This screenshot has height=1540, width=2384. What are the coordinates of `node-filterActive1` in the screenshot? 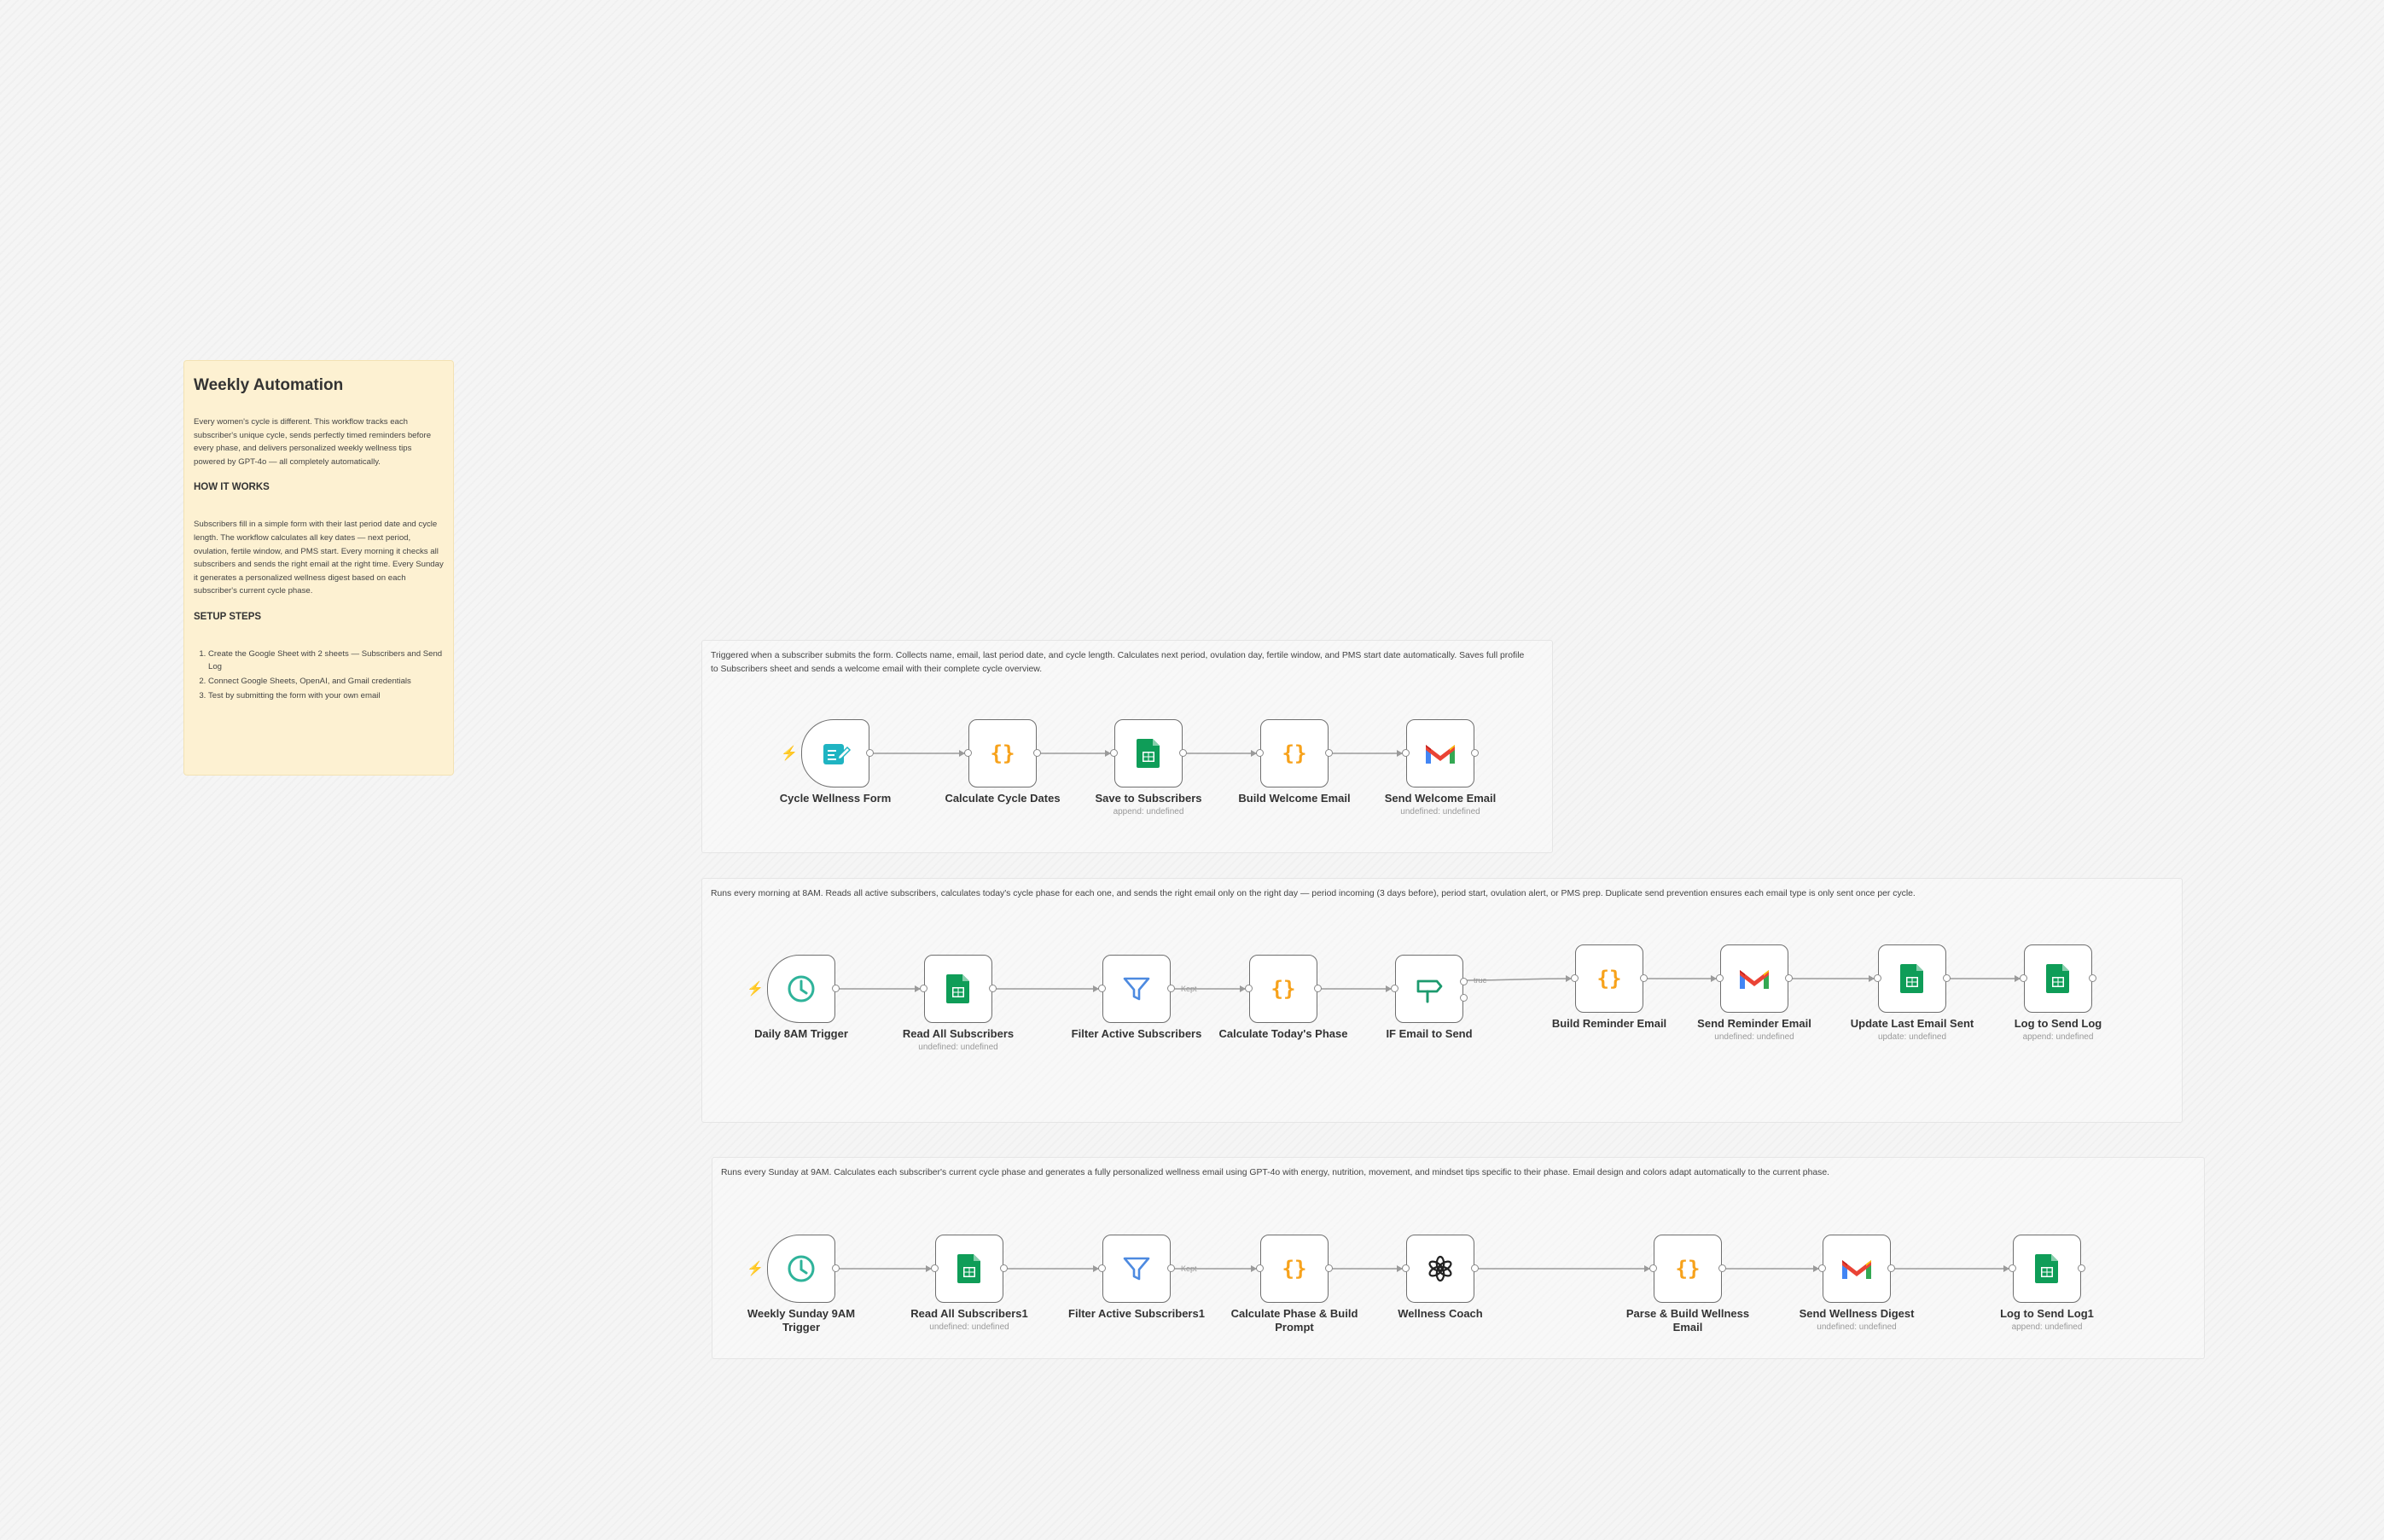 It's located at (1136, 1269).